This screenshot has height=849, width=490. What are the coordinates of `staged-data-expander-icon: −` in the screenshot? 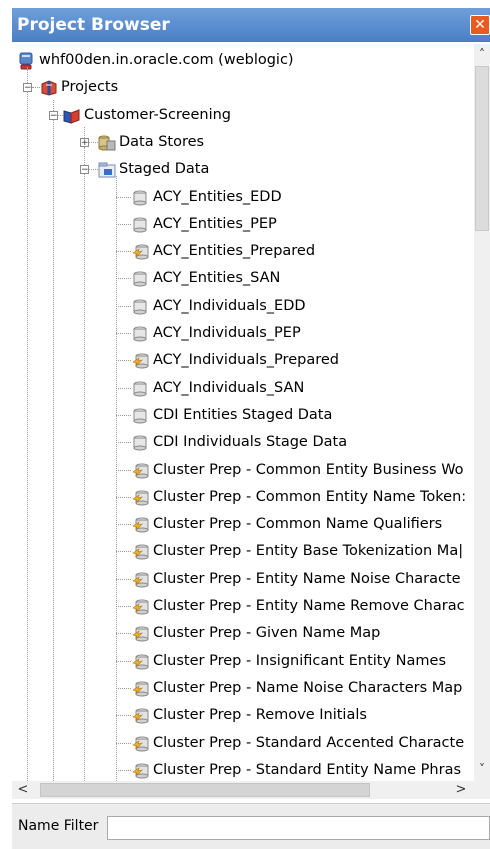 It's located at (84, 170).